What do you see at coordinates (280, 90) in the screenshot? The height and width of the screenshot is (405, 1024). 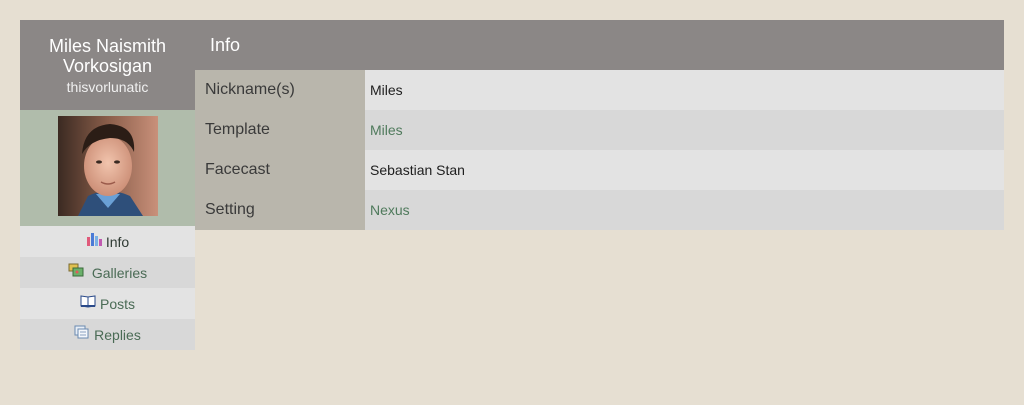 I see `info-key: Nickname(s)` at bounding box center [280, 90].